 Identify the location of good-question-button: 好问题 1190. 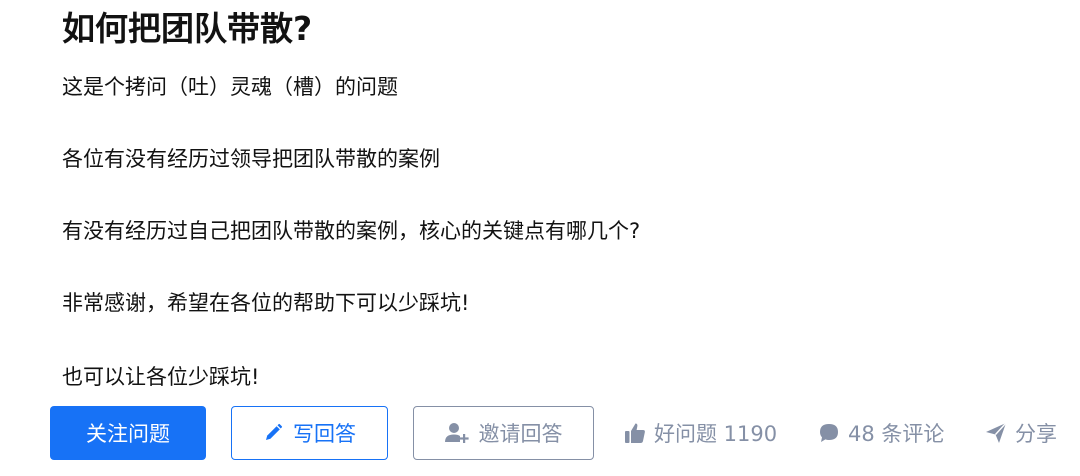
(700, 433).